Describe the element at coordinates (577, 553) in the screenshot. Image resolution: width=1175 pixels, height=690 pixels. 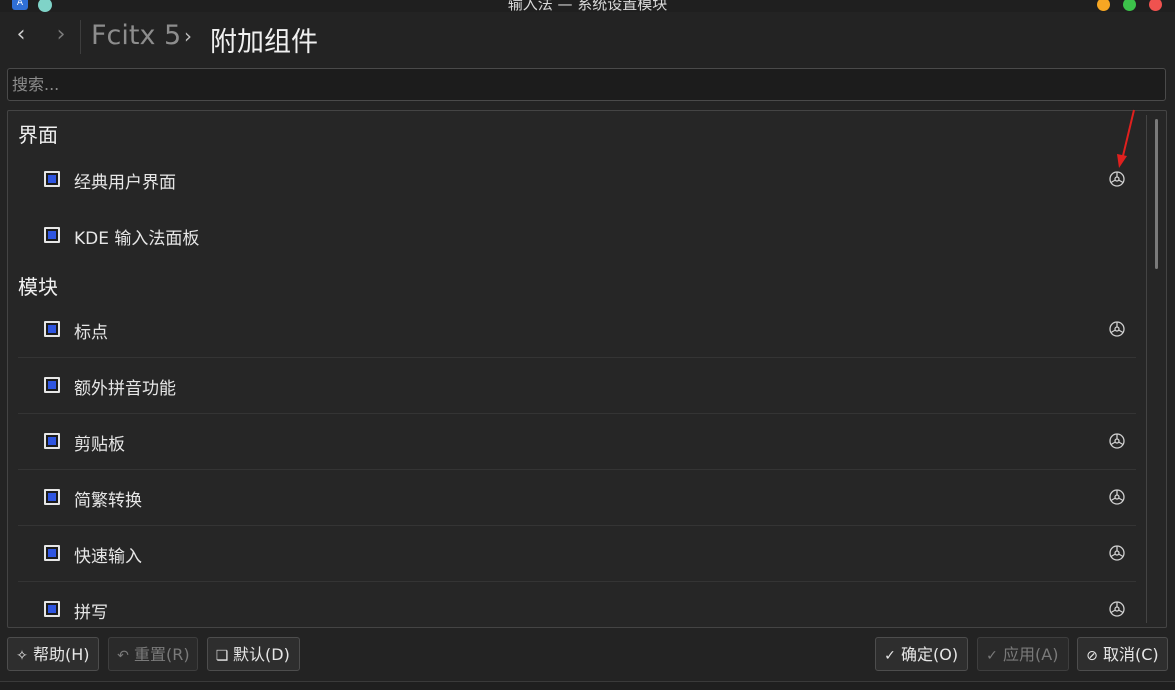
I see `addon-row-quickphrase: 快速输入` at that location.